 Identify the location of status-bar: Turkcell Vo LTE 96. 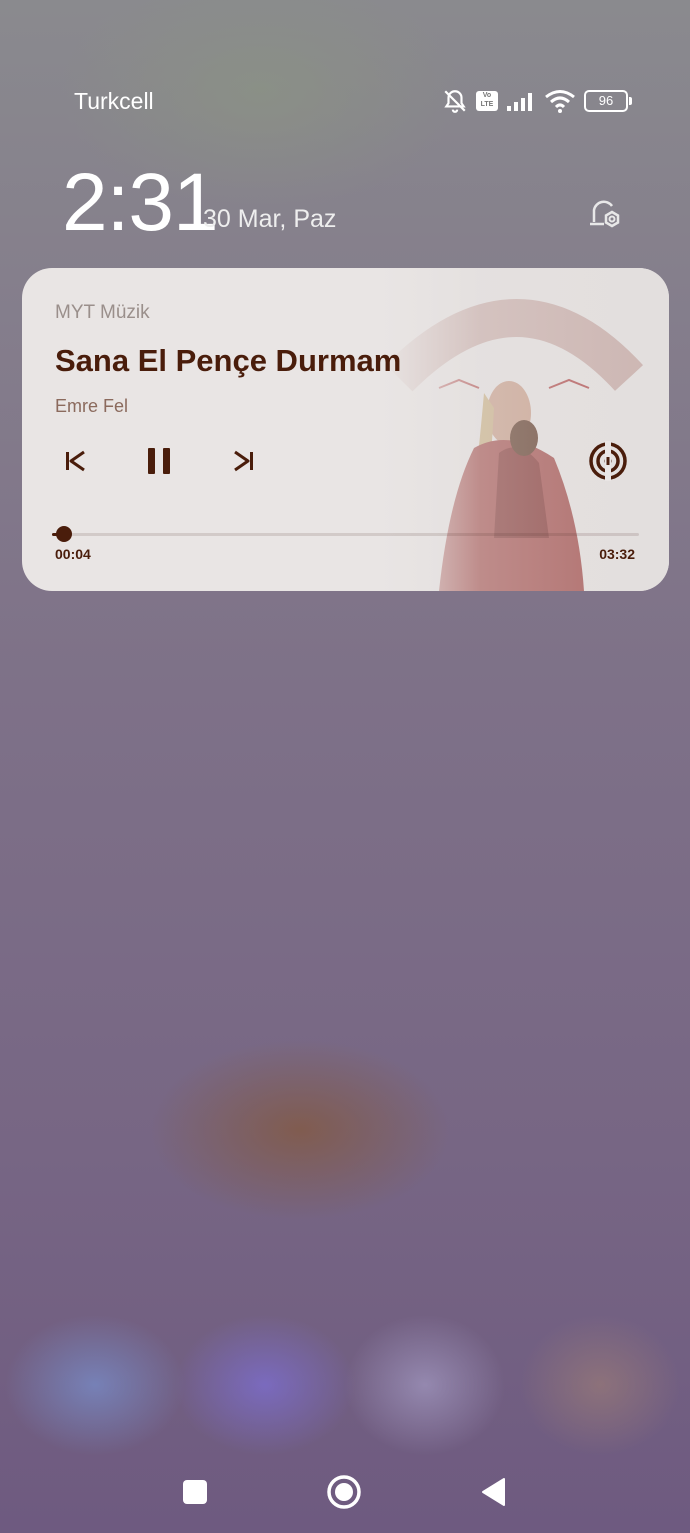
(345, 102).